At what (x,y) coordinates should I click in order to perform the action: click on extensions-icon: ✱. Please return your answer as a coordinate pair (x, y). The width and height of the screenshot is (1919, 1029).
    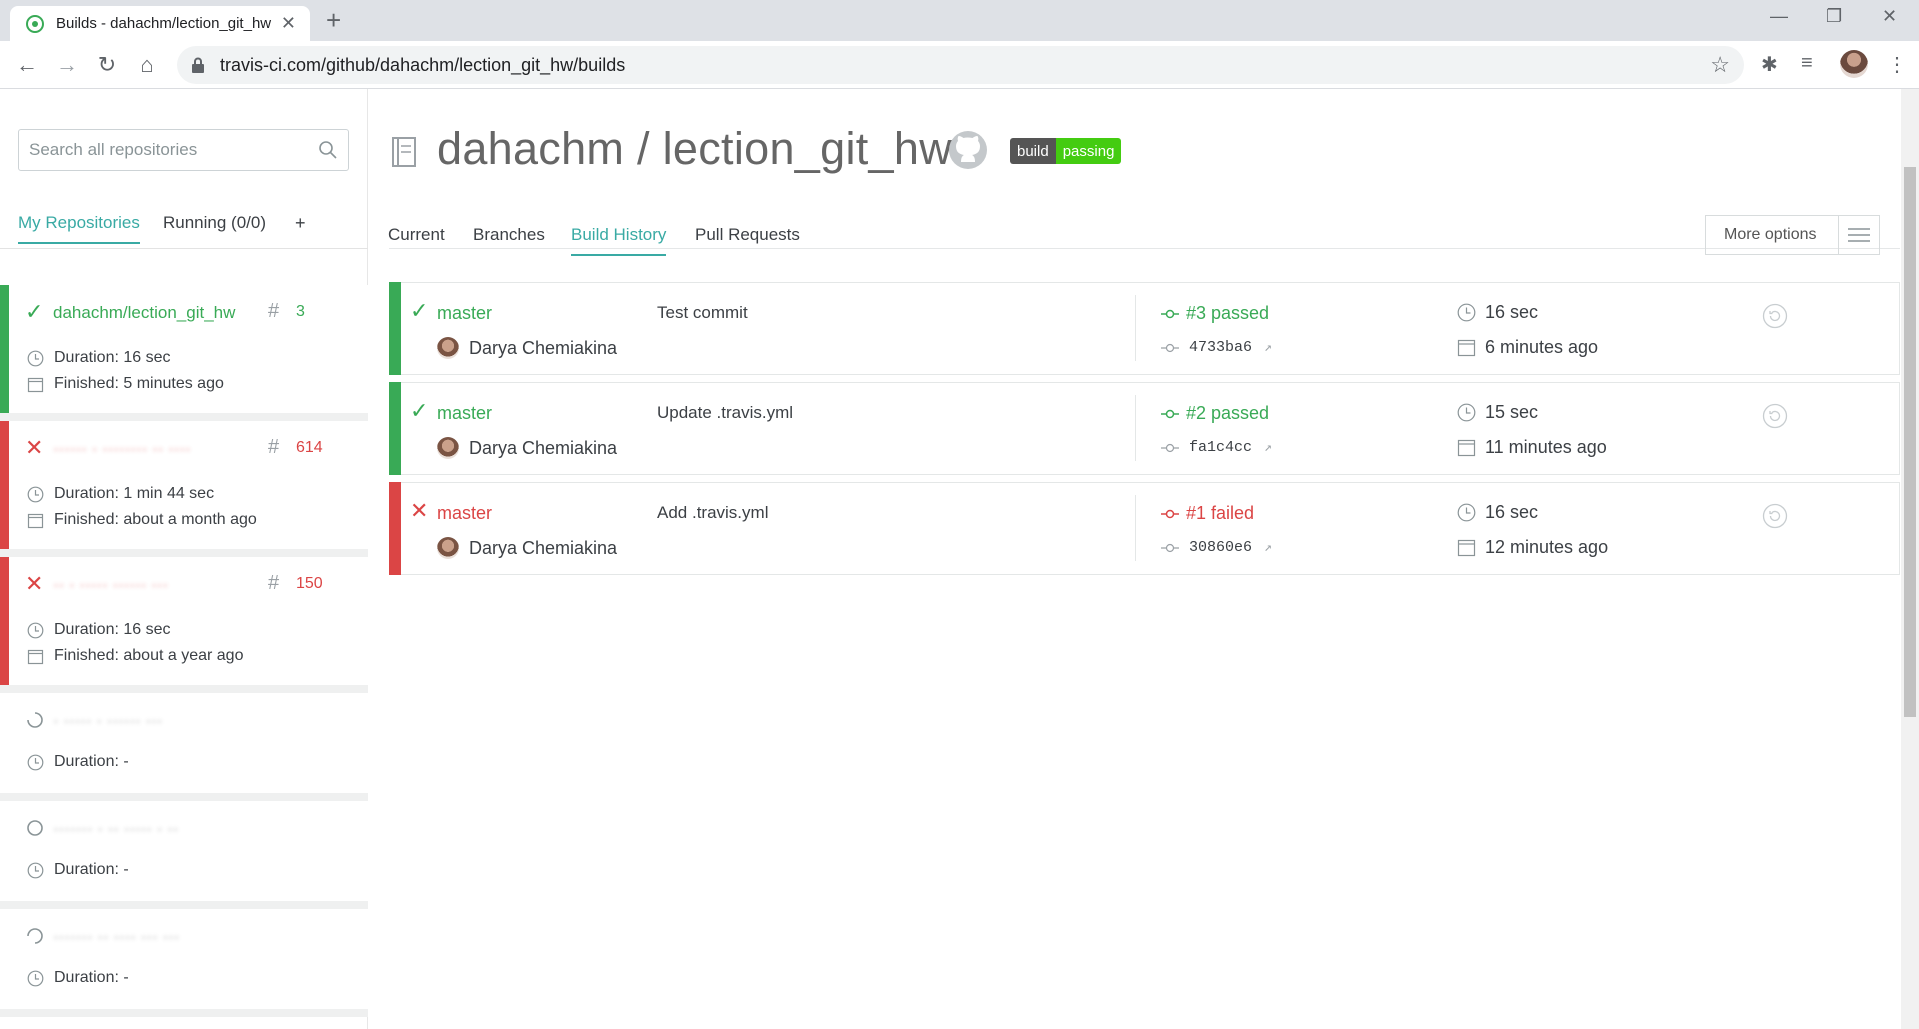
    Looking at the image, I should click on (1769, 64).